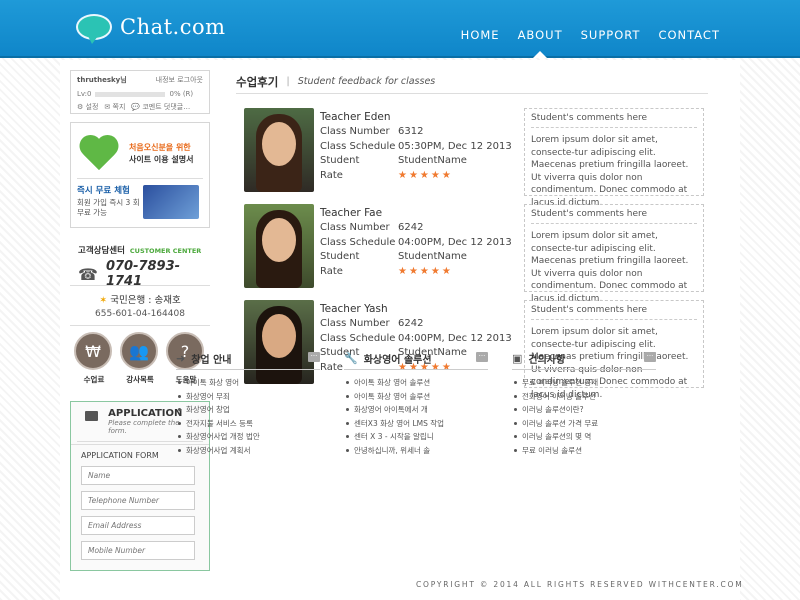 This screenshot has height=600, width=800. What do you see at coordinates (161, 159) in the screenshot?
I see `promo-guide-subtitle: 사이트 이용 설명서` at bounding box center [161, 159].